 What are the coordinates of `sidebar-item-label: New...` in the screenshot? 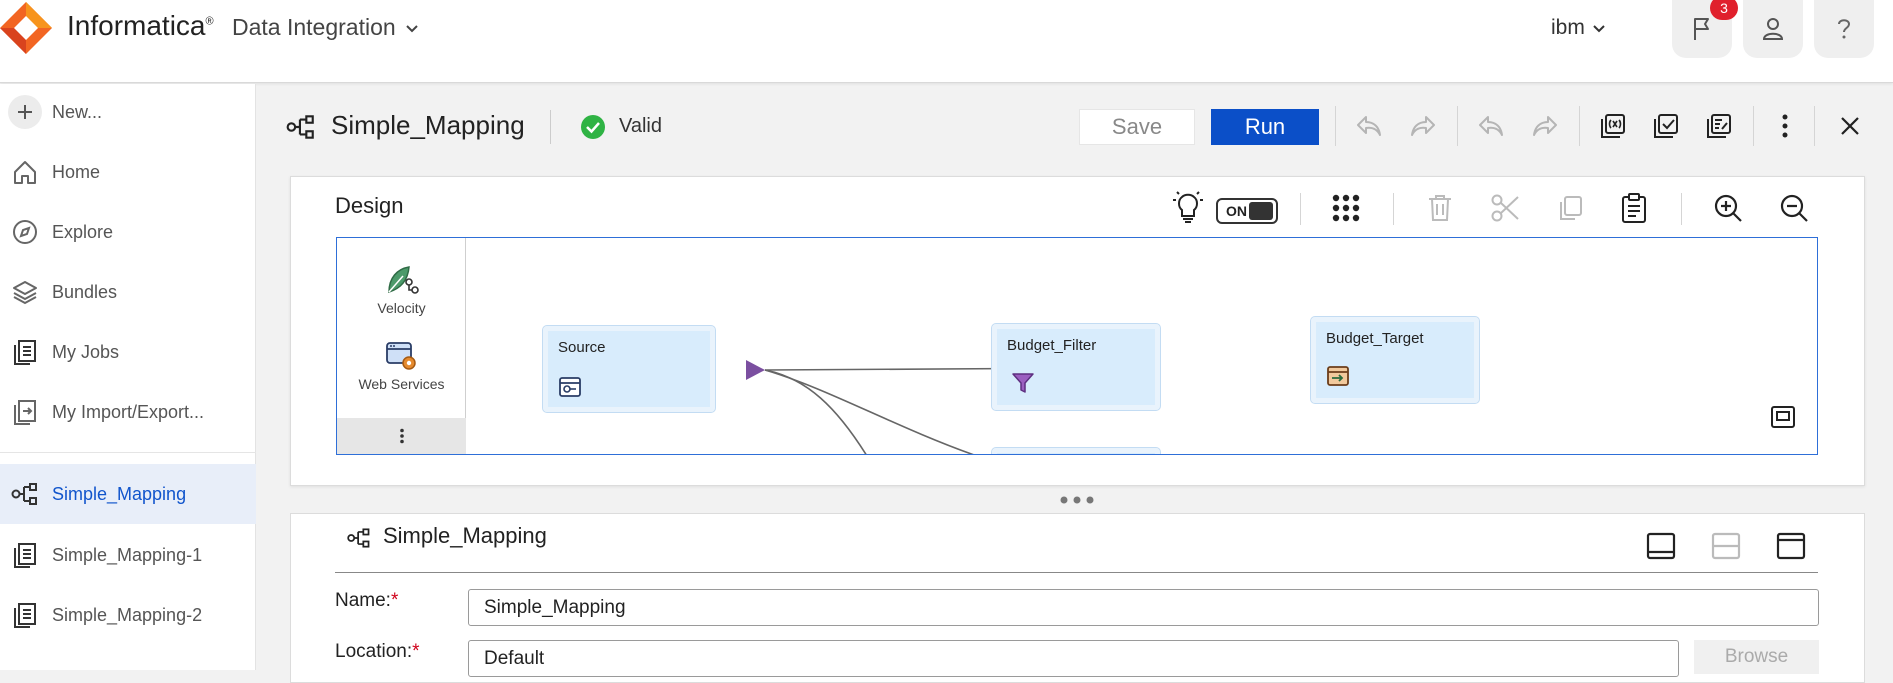 It's located at (77, 111).